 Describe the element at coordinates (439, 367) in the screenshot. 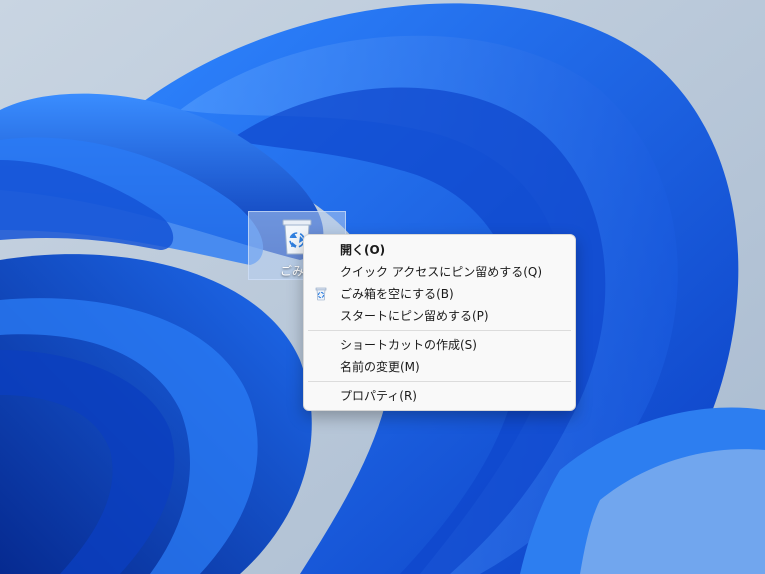

I see `menu-item-rename: 名前の変更(M)` at that location.